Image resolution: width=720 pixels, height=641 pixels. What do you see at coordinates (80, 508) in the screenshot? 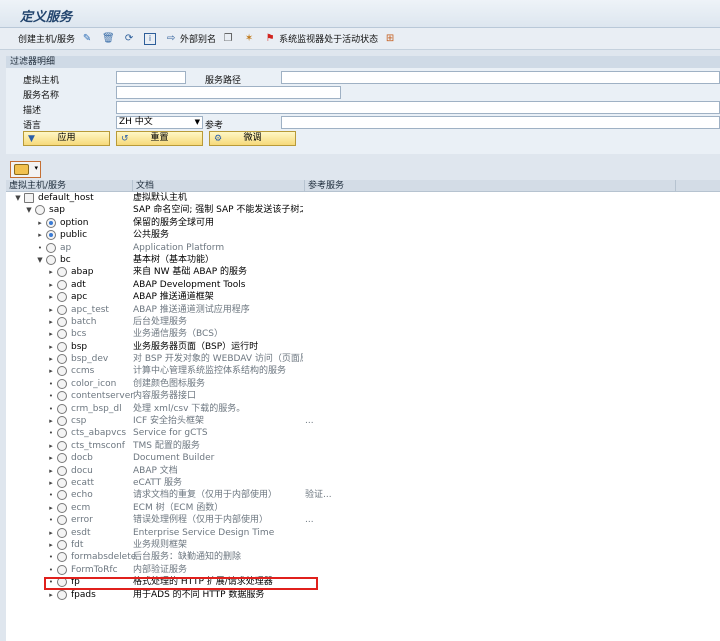
I see `service-name: ecm` at bounding box center [80, 508].